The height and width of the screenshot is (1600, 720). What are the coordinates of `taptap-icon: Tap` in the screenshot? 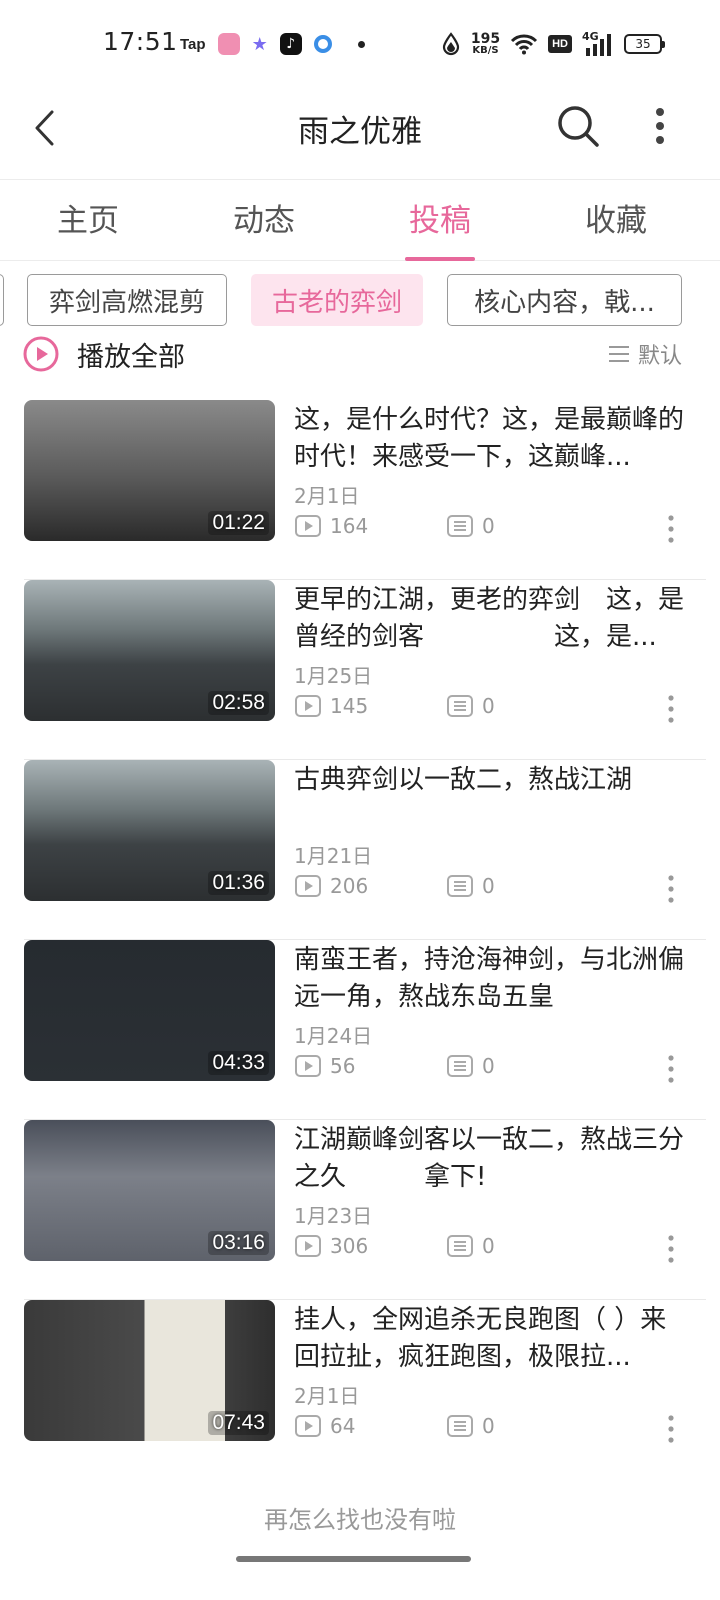 It's located at (193, 44).